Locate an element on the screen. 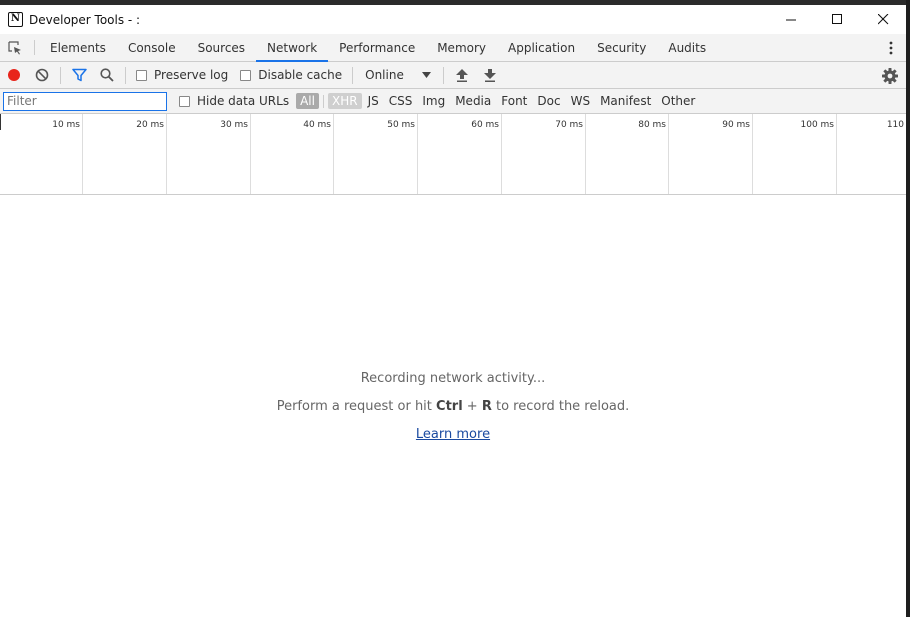  minimize-button is located at coordinates (791, 19).